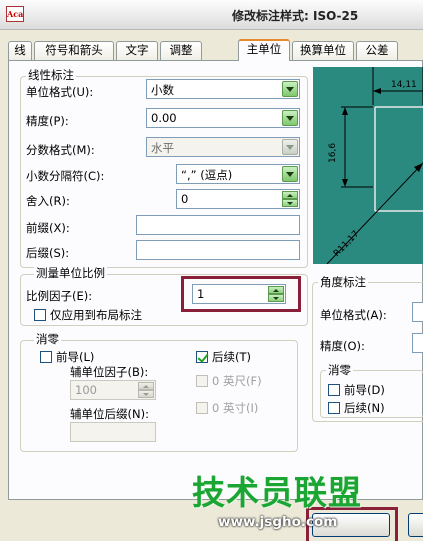 This screenshot has width=423, height=541. What do you see at coordinates (70, 273) in the screenshot?
I see `measurement-scale-label: 测量单位比例` at bounding box center [70, 273].